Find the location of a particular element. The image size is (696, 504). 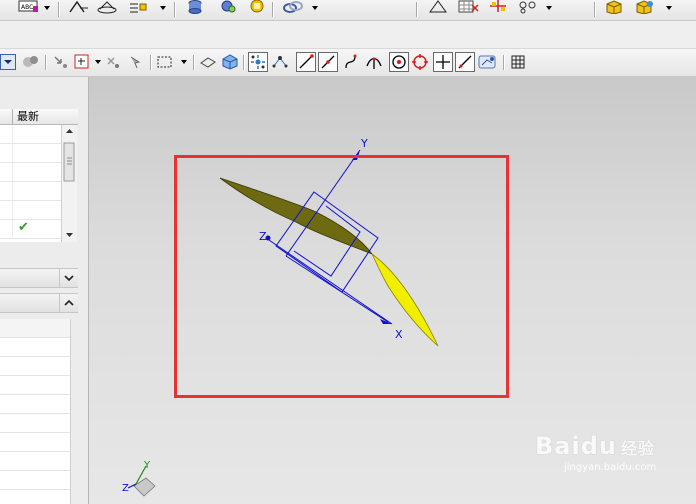

watermark-url: jingyan.baidu.com is located at coordinates (610, 467).